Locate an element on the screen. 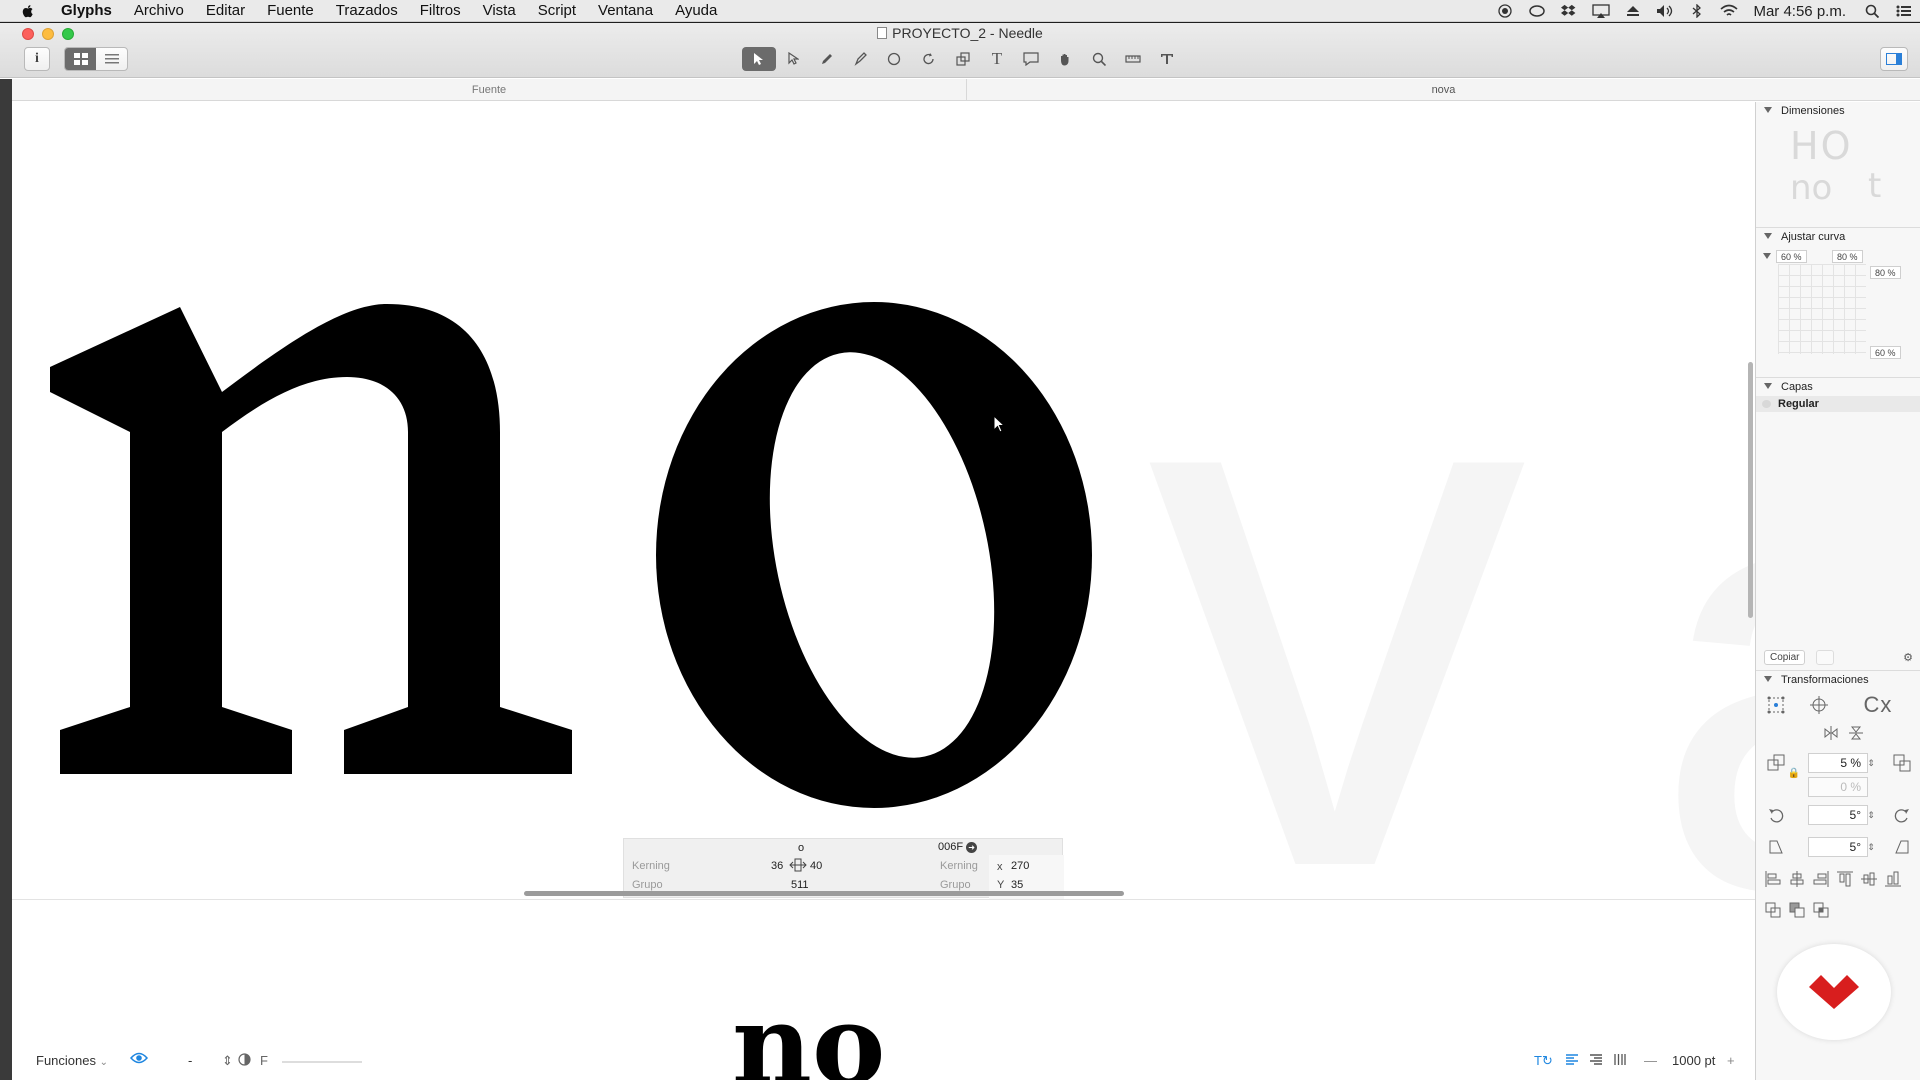  spotlight-search-icon is located at coordinates (1872, 11).